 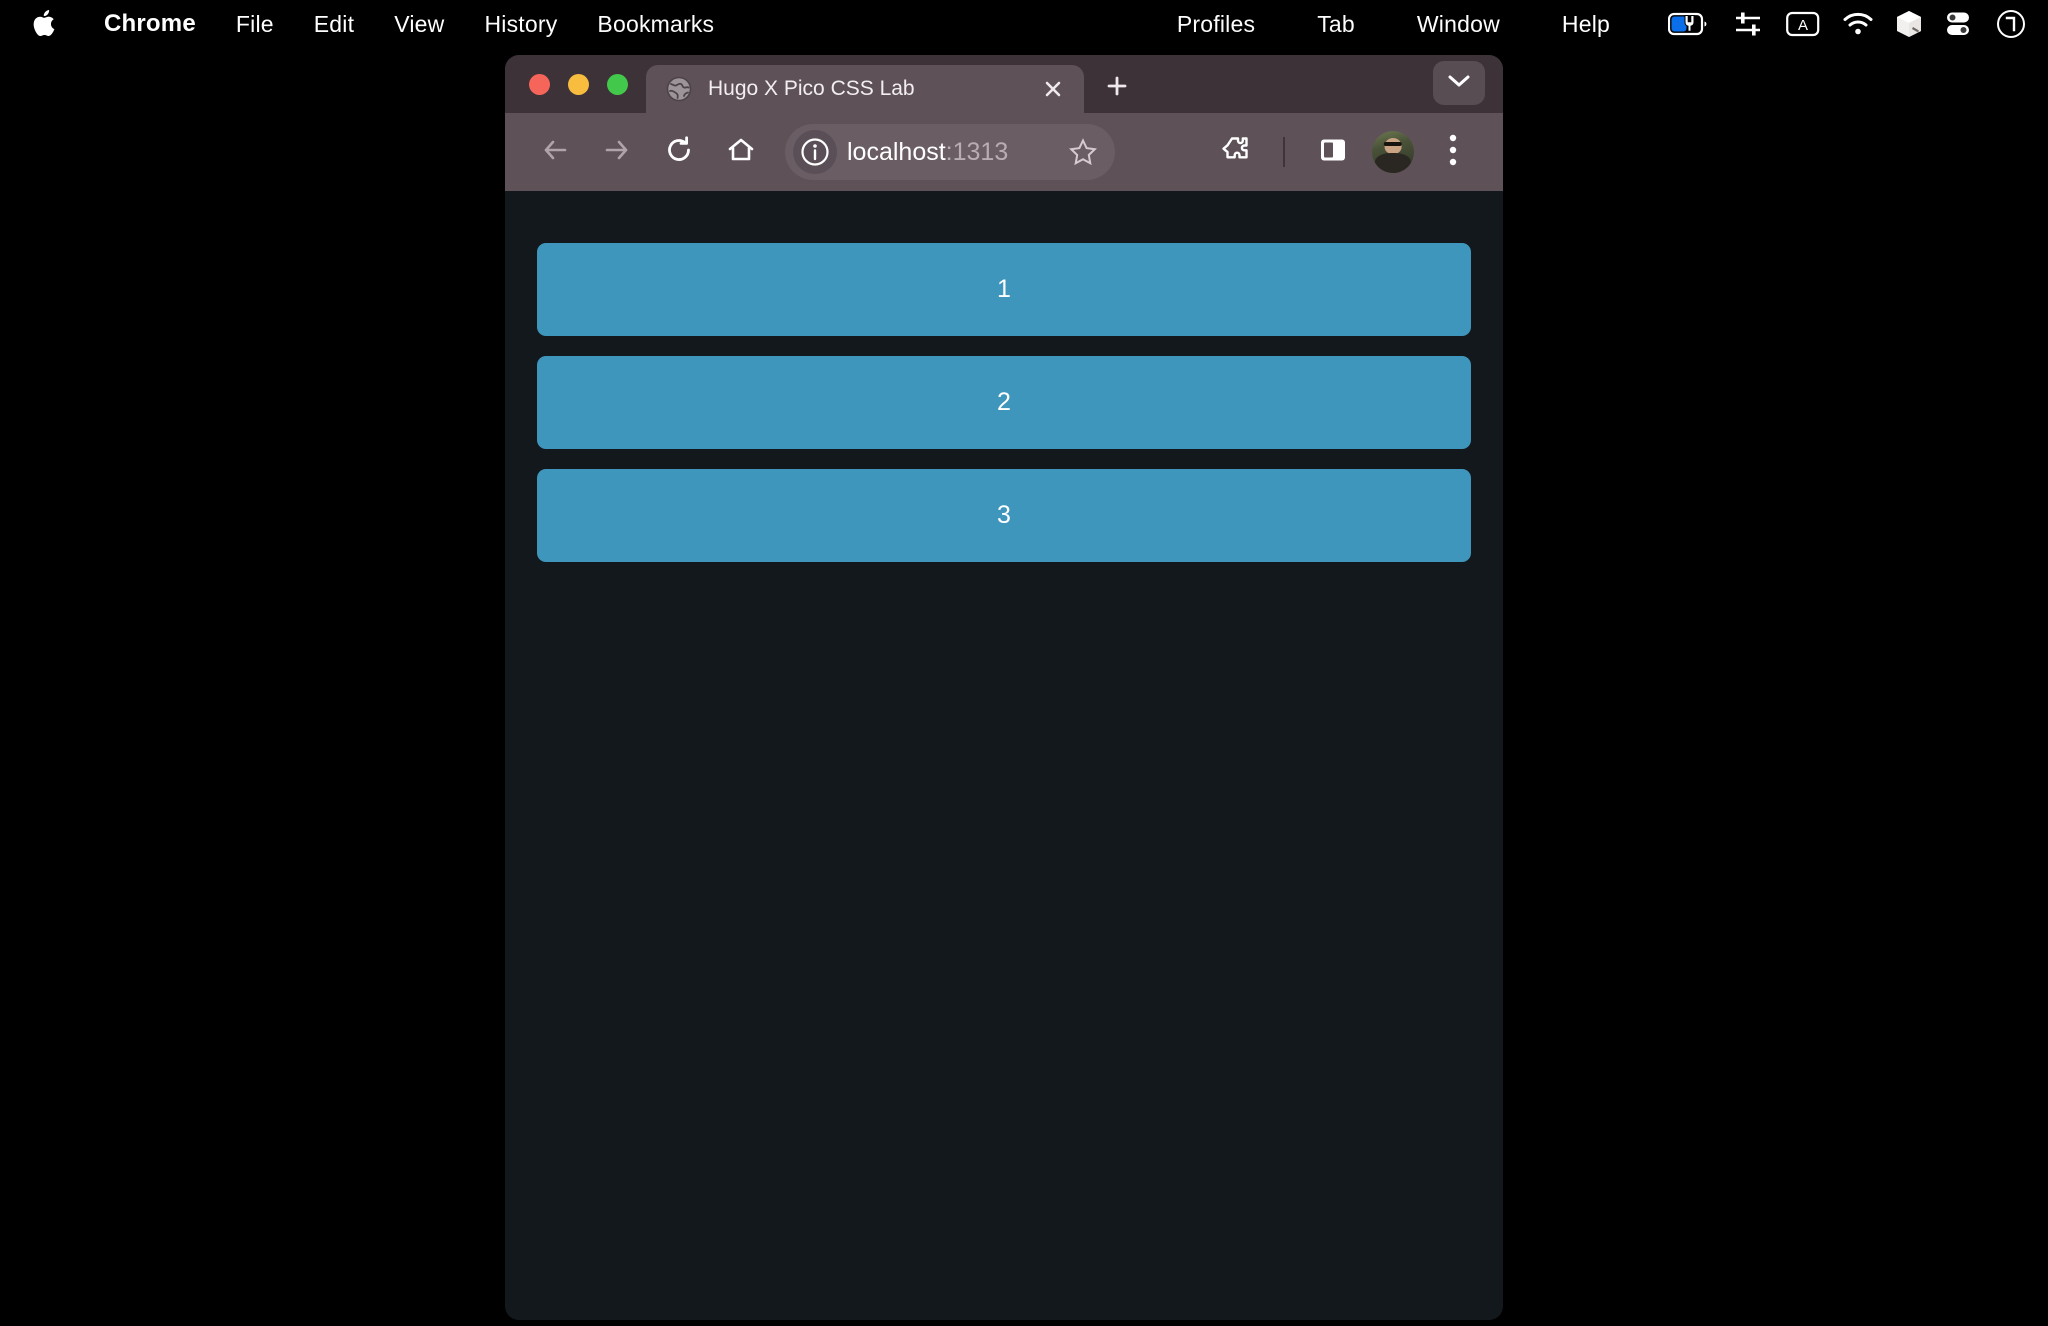 I want to click on wifi-icon, so click(x=1858, y=24).